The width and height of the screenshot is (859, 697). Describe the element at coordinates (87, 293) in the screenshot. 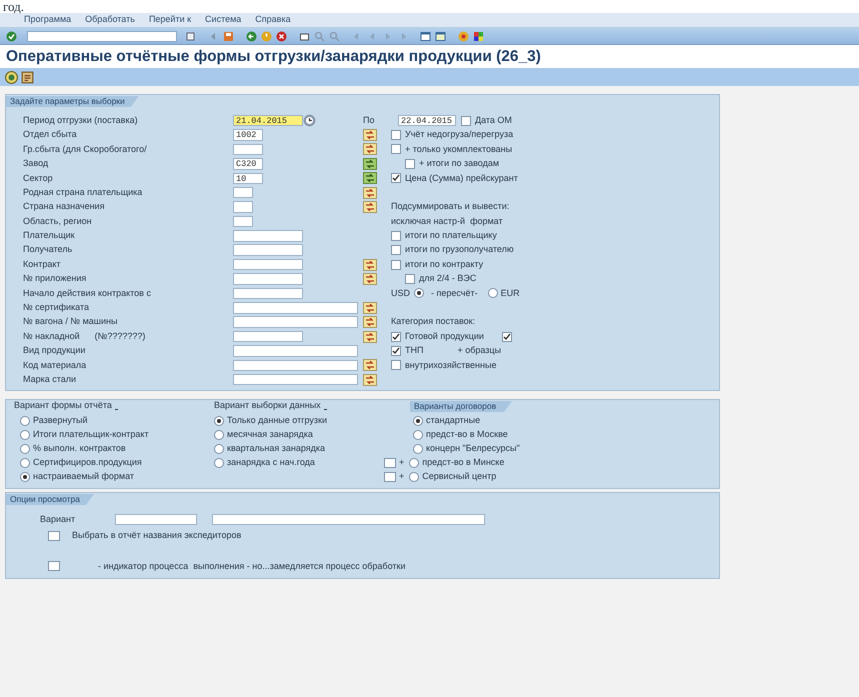

I see `field-label: Начало действия контрактов с` at that location.